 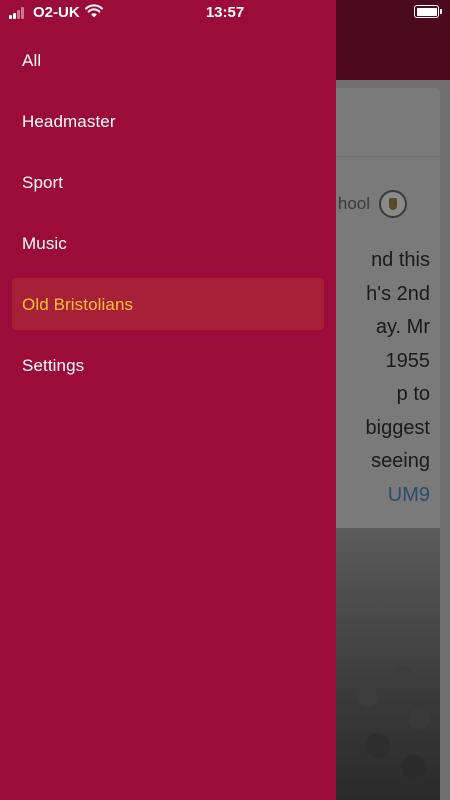 I want to click on drawer-item-headmaster: Headmaster, so click(x=168, y=121).